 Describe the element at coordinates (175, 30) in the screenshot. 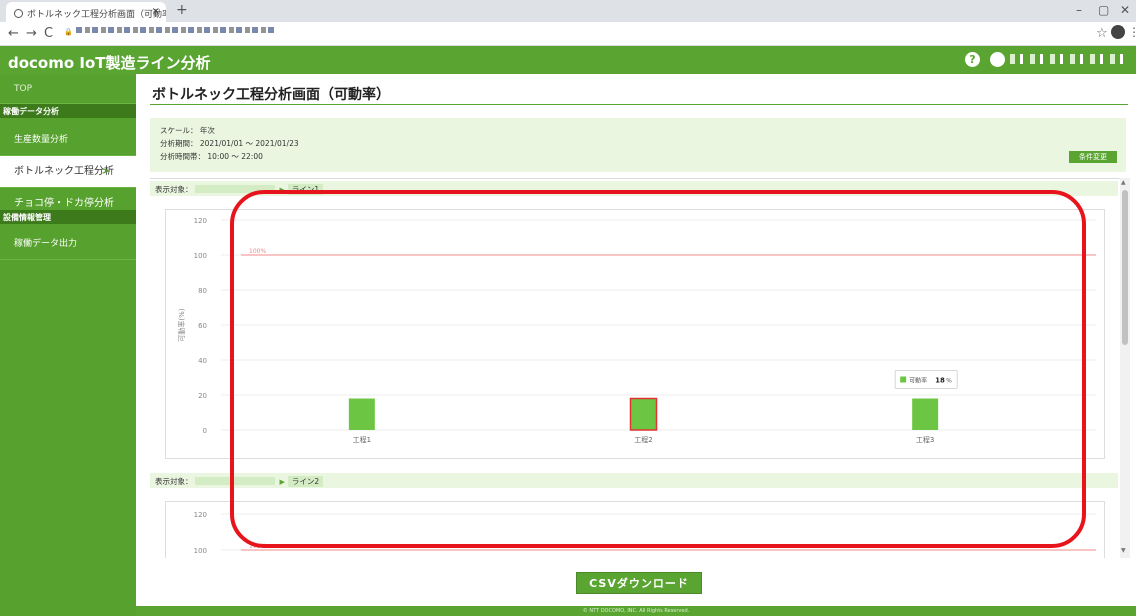

I see `url-redacted` at that location.